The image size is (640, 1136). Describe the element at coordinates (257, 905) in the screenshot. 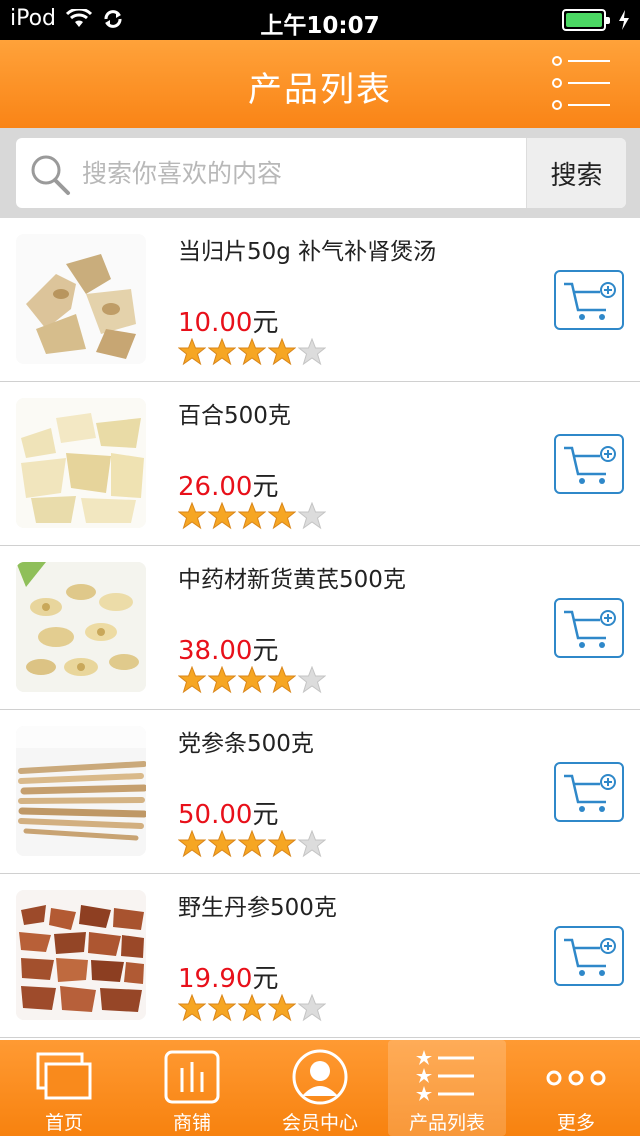

I see `product-name: 野生丹参500克` at that location.